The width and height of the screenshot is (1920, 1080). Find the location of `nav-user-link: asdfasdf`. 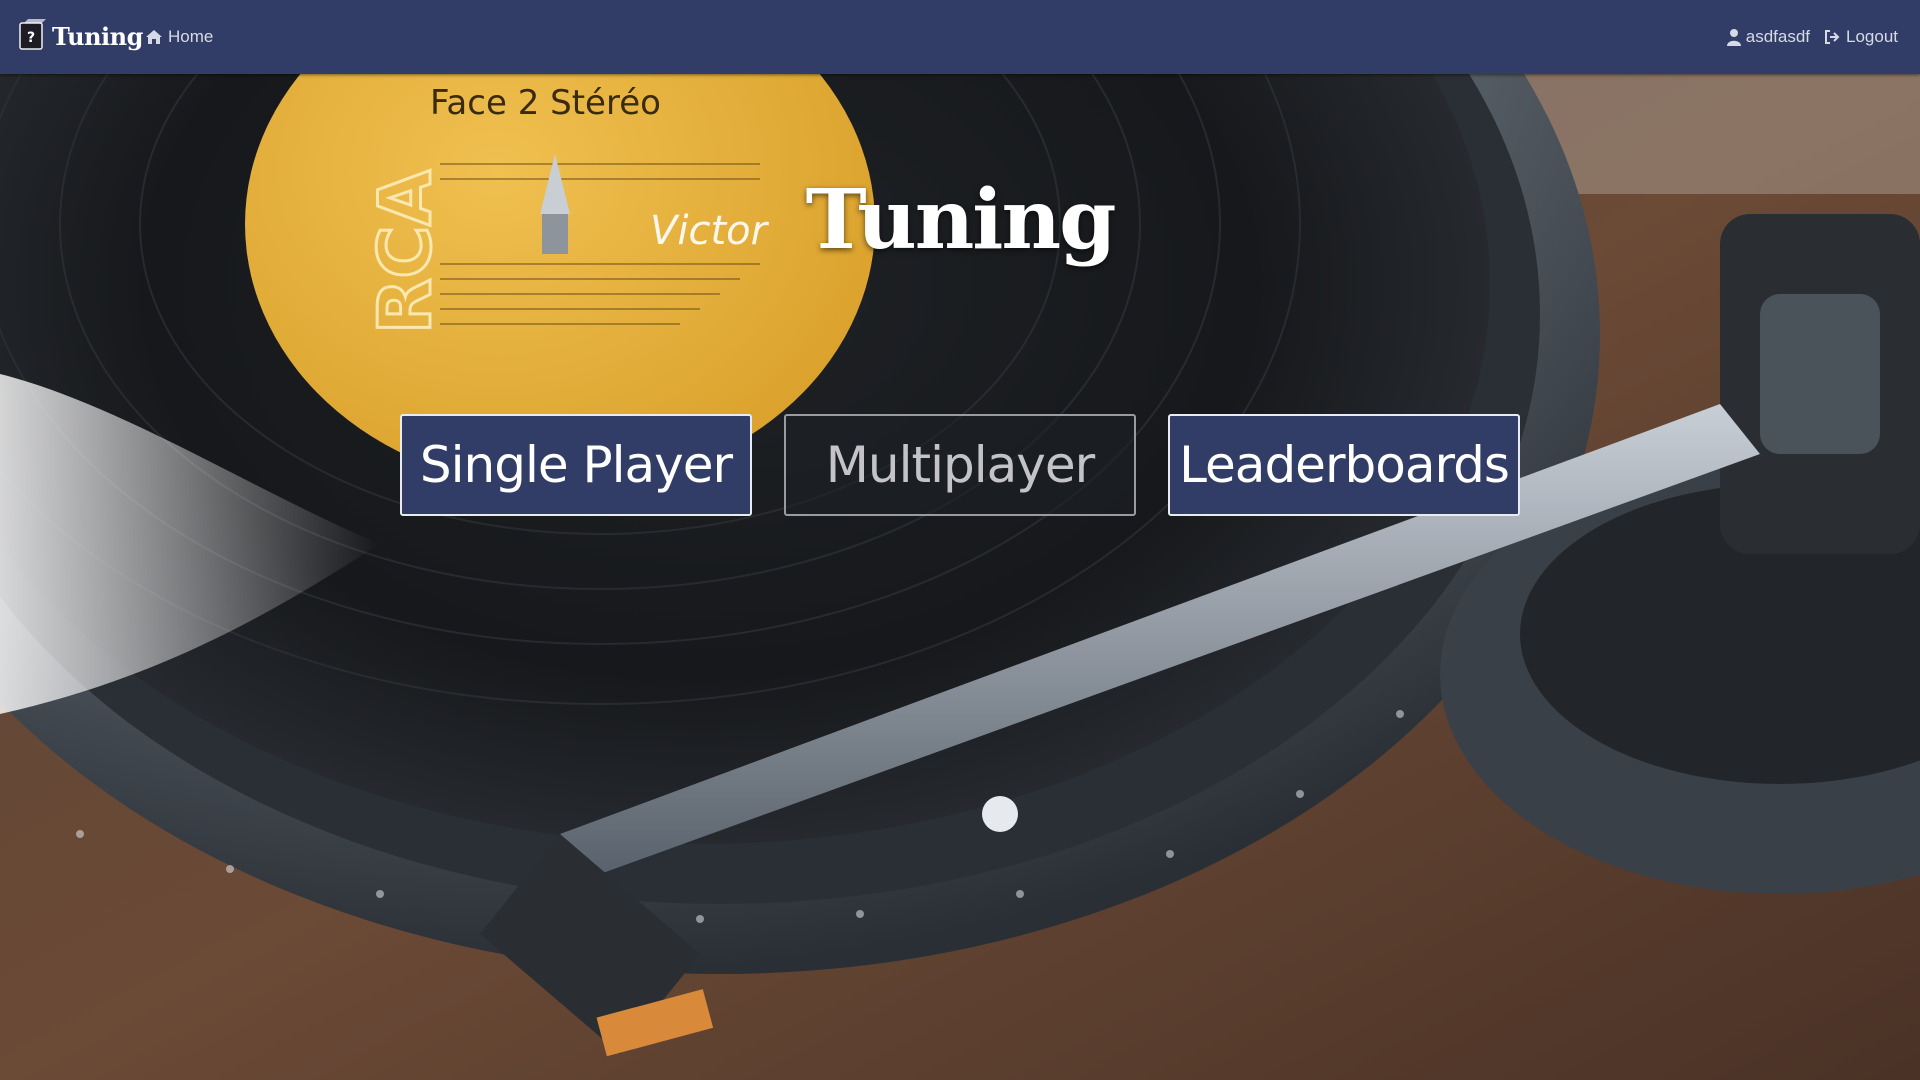

nav-user-link: asdfasdf is located at coordinates (1768, 37).